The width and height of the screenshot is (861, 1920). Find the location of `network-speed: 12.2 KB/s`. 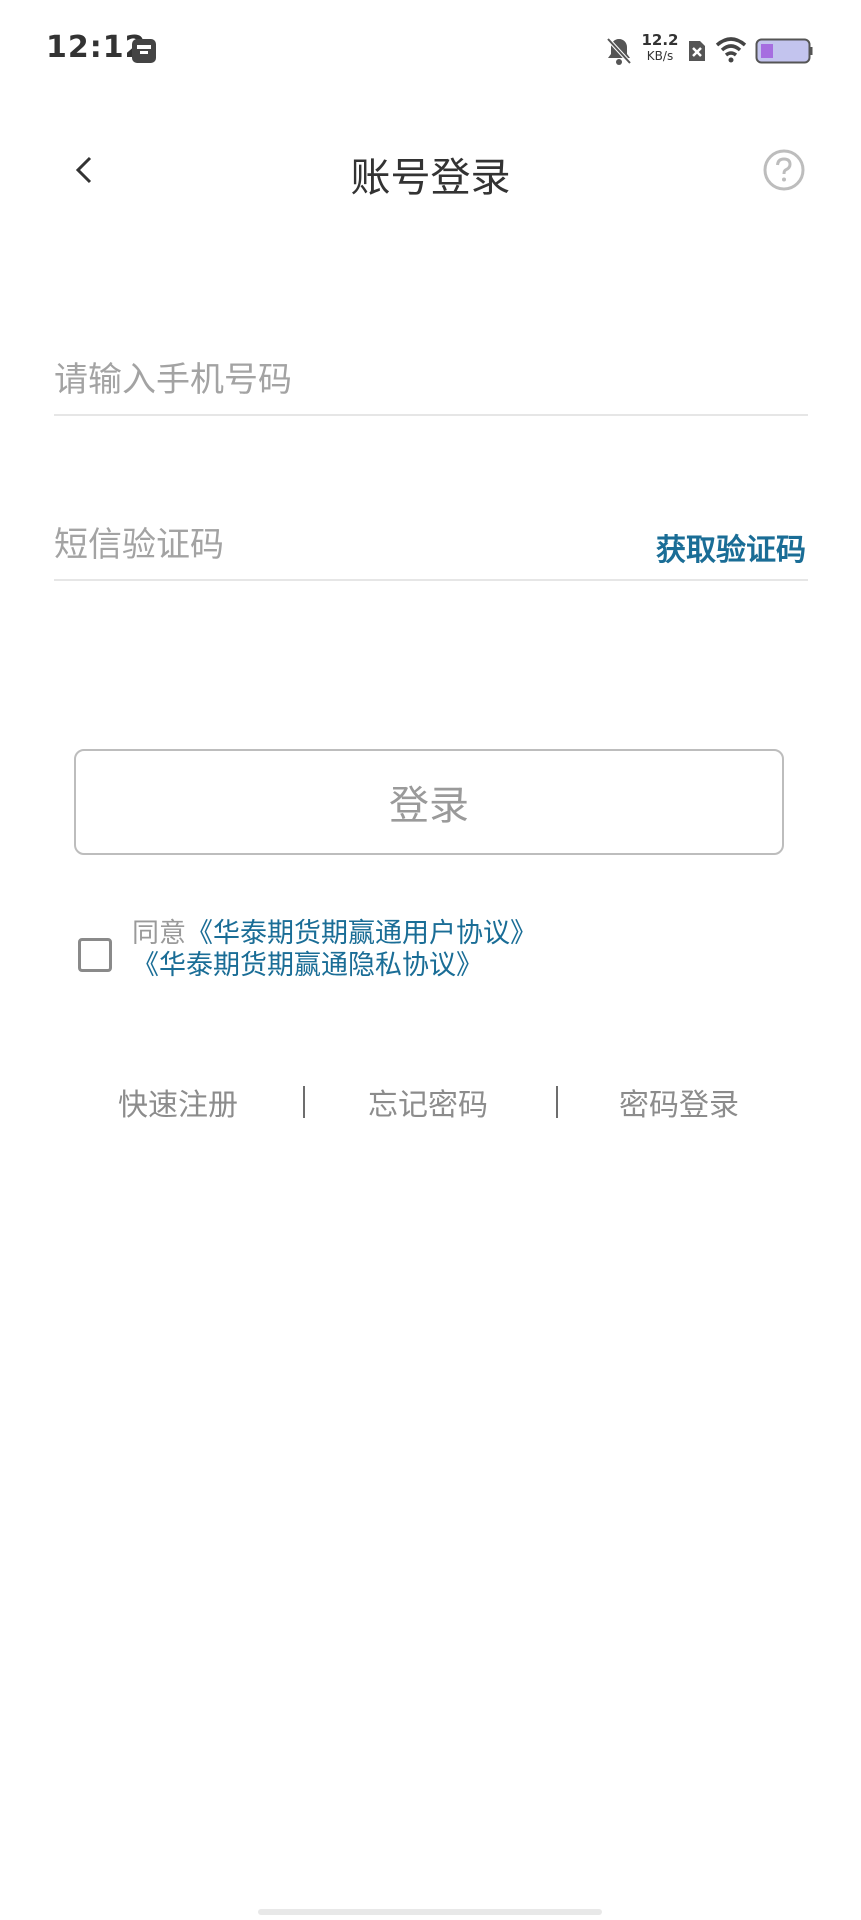

network-speed: 12.2 KB/s is located at coordinates (660, 48).